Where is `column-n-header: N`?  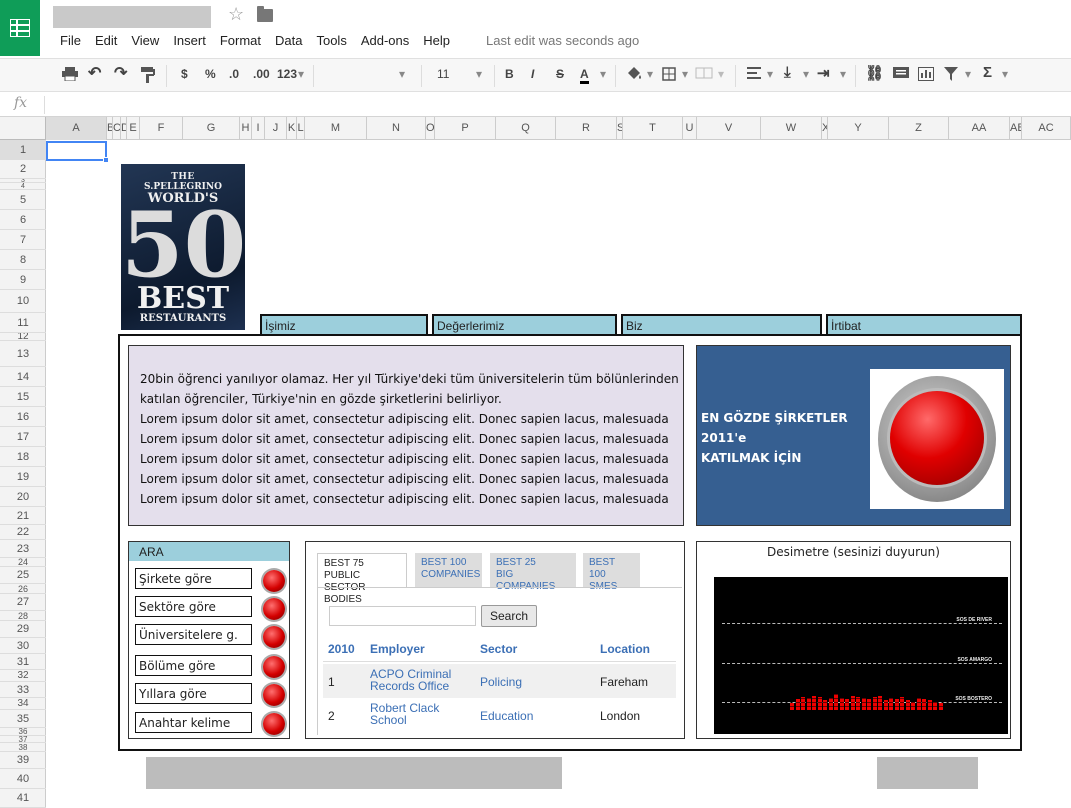 column-n-header: N is located at coordinates (396, 128).